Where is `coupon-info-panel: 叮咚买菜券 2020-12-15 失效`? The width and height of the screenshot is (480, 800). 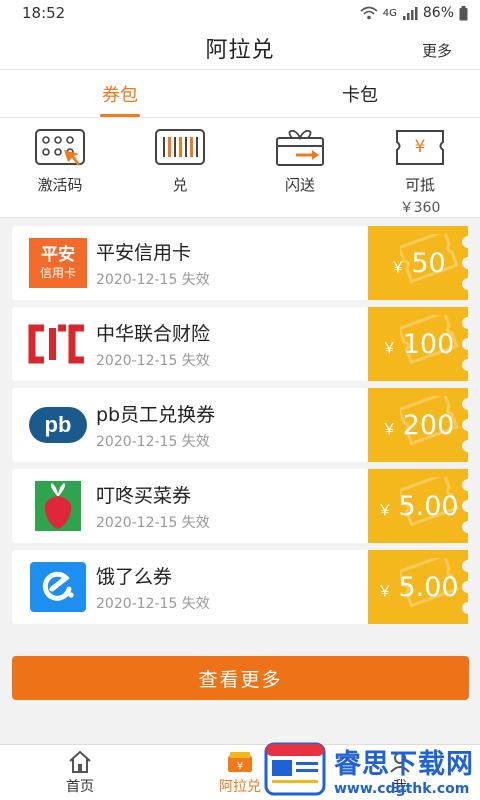 coupon-info-panel: 叮咚买菜券 2020-12-15 失效 is located at coordinates (190, 506).